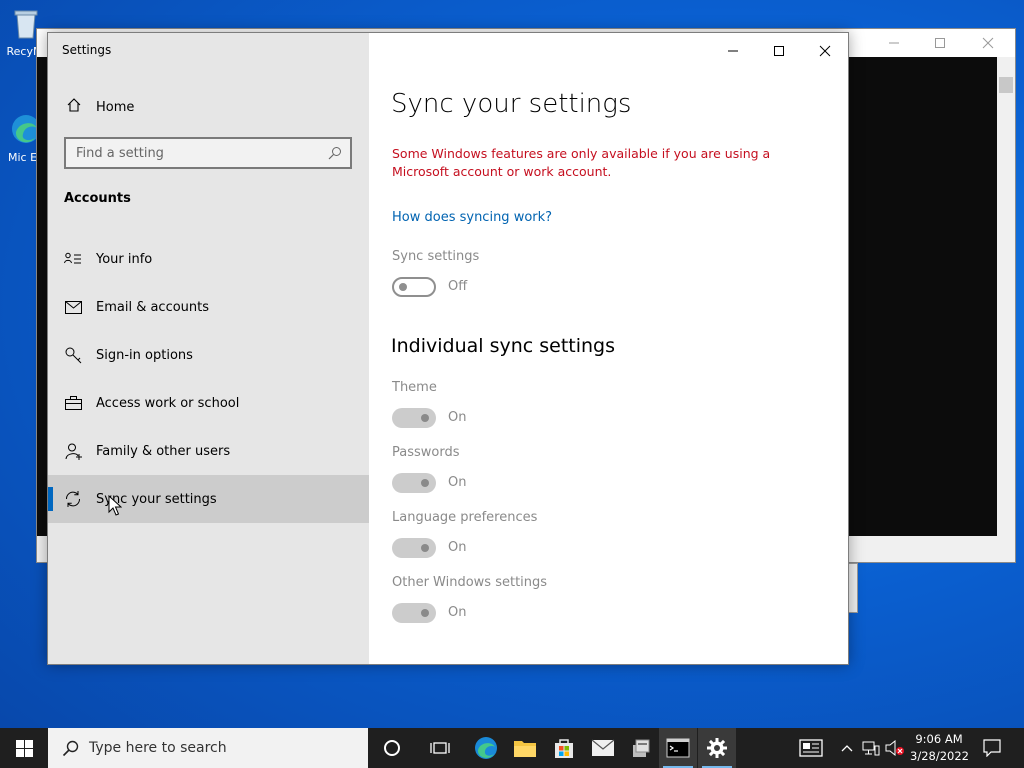  Describe the element at coordinates (168, 403) in the screenshot. I see `nav-item-label: Access work or school` at that location.